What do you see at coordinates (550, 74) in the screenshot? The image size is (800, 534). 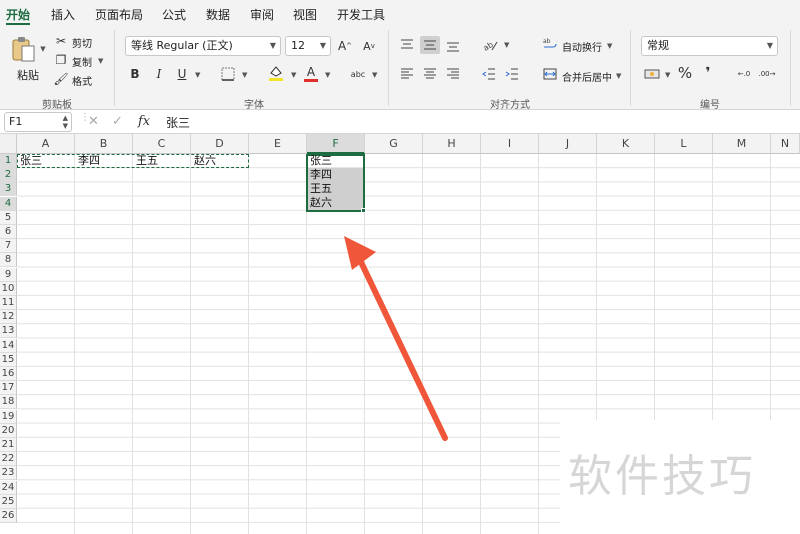 I see `merge-center-icon` at bounding box center [550, 74].